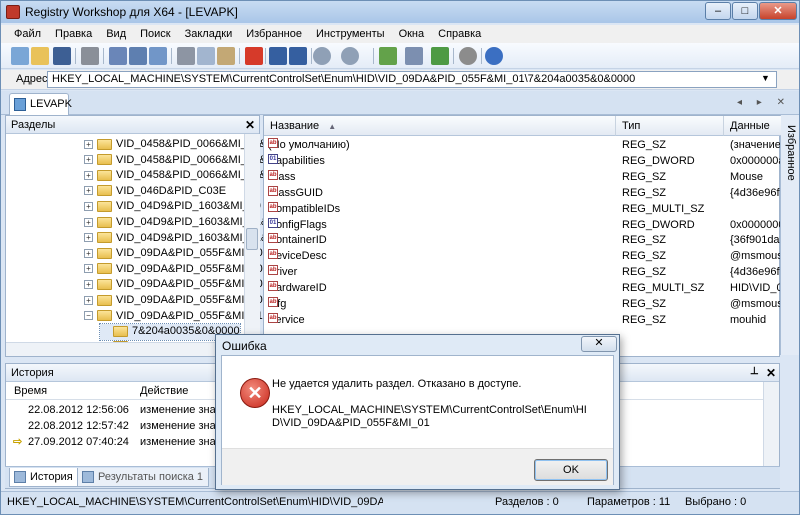  What do you see at coordinates (522, 225) in the screenshot?
I see `value-row: 01ConfigFlags REG_DWORD 0x00000000` at bounding box center [522, 225].